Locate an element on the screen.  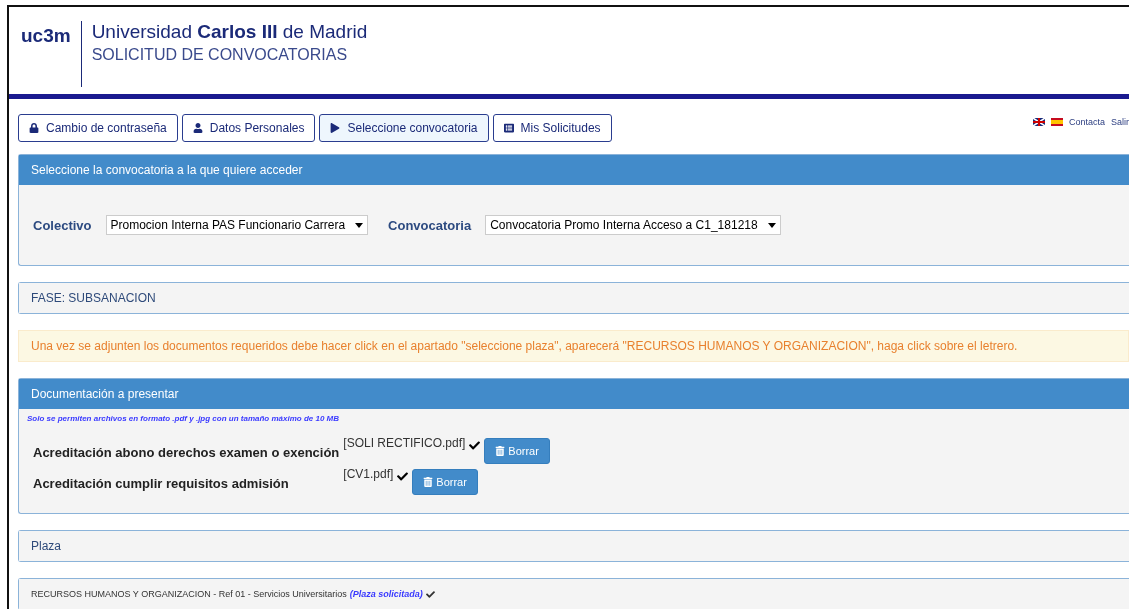
play-icon is located at coordinates (335, 128).